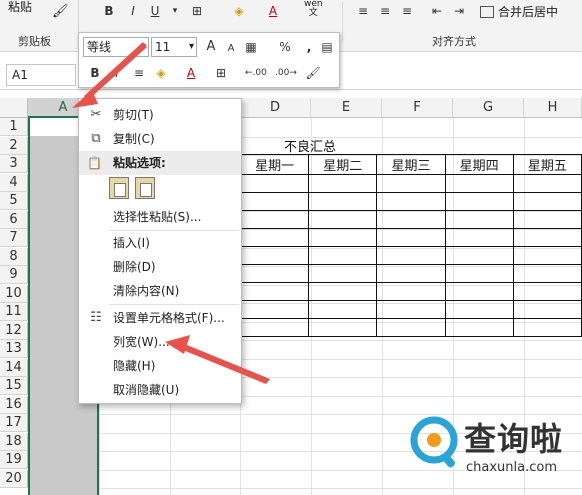  What do you see at coordinates (411, 164) in the screenshot?
I see `table-header-cell: 星期三` at bounding box center [411, 164].